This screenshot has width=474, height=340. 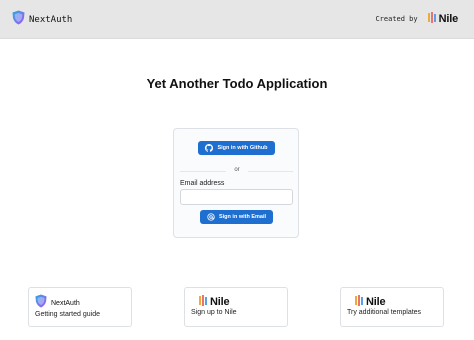 I want to click on created-by-text: Created by, so click(x=396, y=19).